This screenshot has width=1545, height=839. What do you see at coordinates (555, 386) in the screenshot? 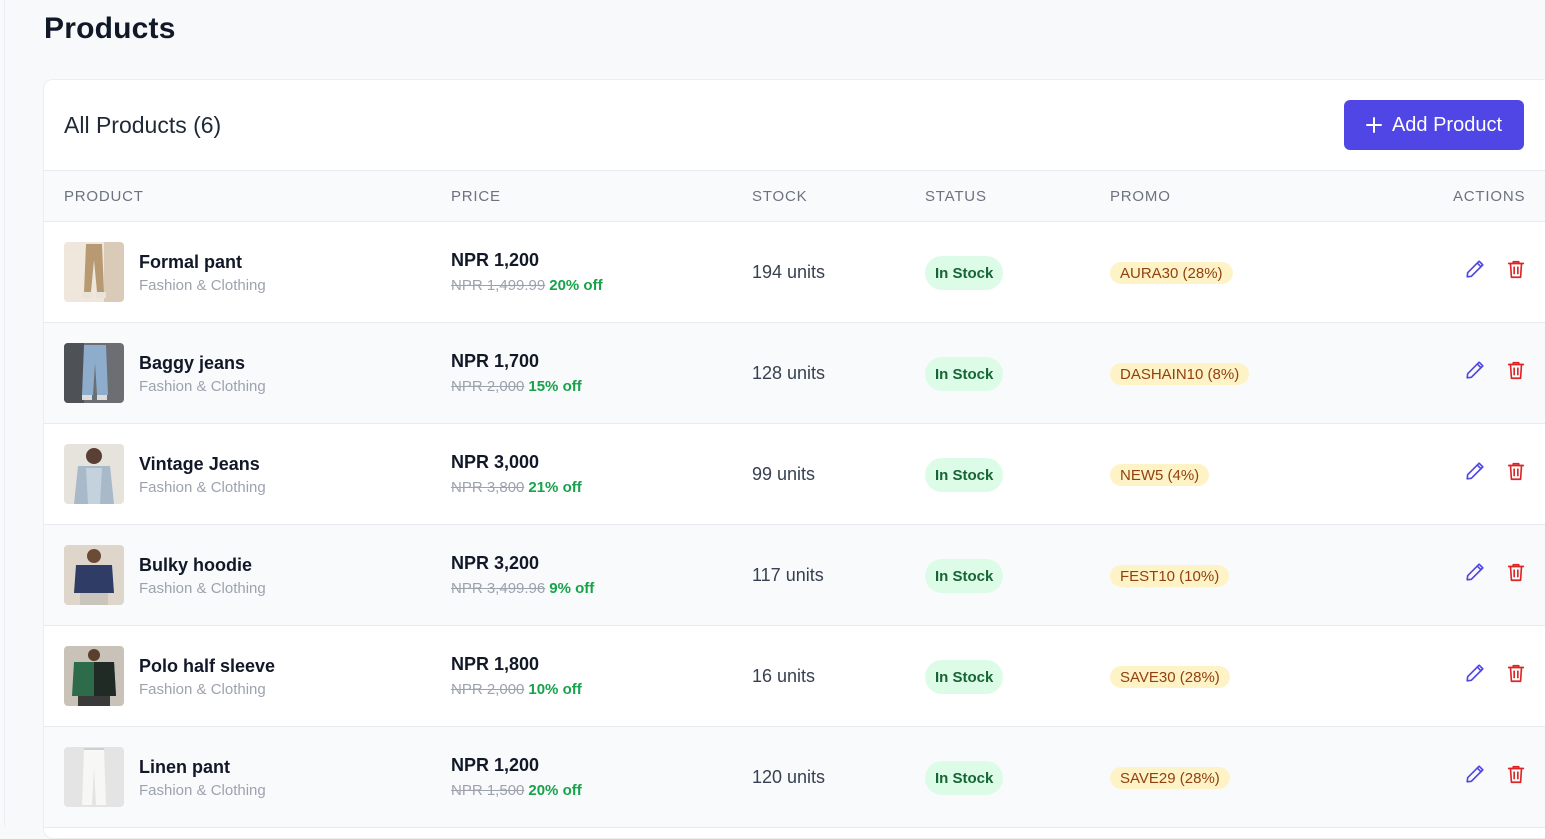
I see `discount-label: 15% off` at bounding box center [555, 386].